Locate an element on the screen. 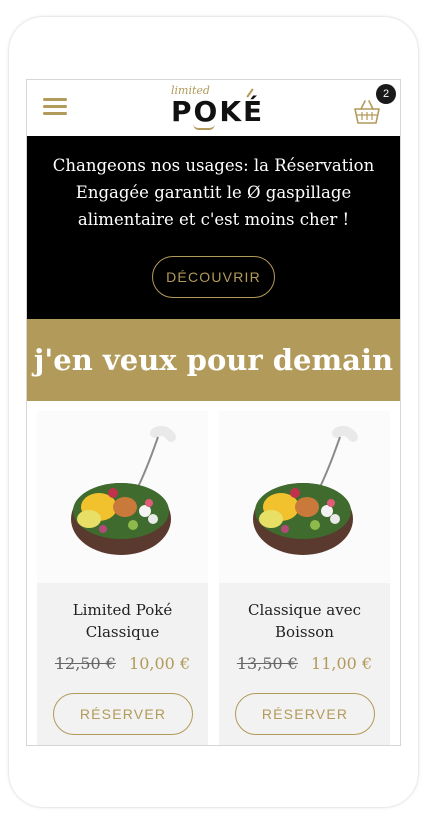 Image resolution: width=431 pixels, height=822 pixels. sale-price: 10,00 € is located at coordinates (160, 663).